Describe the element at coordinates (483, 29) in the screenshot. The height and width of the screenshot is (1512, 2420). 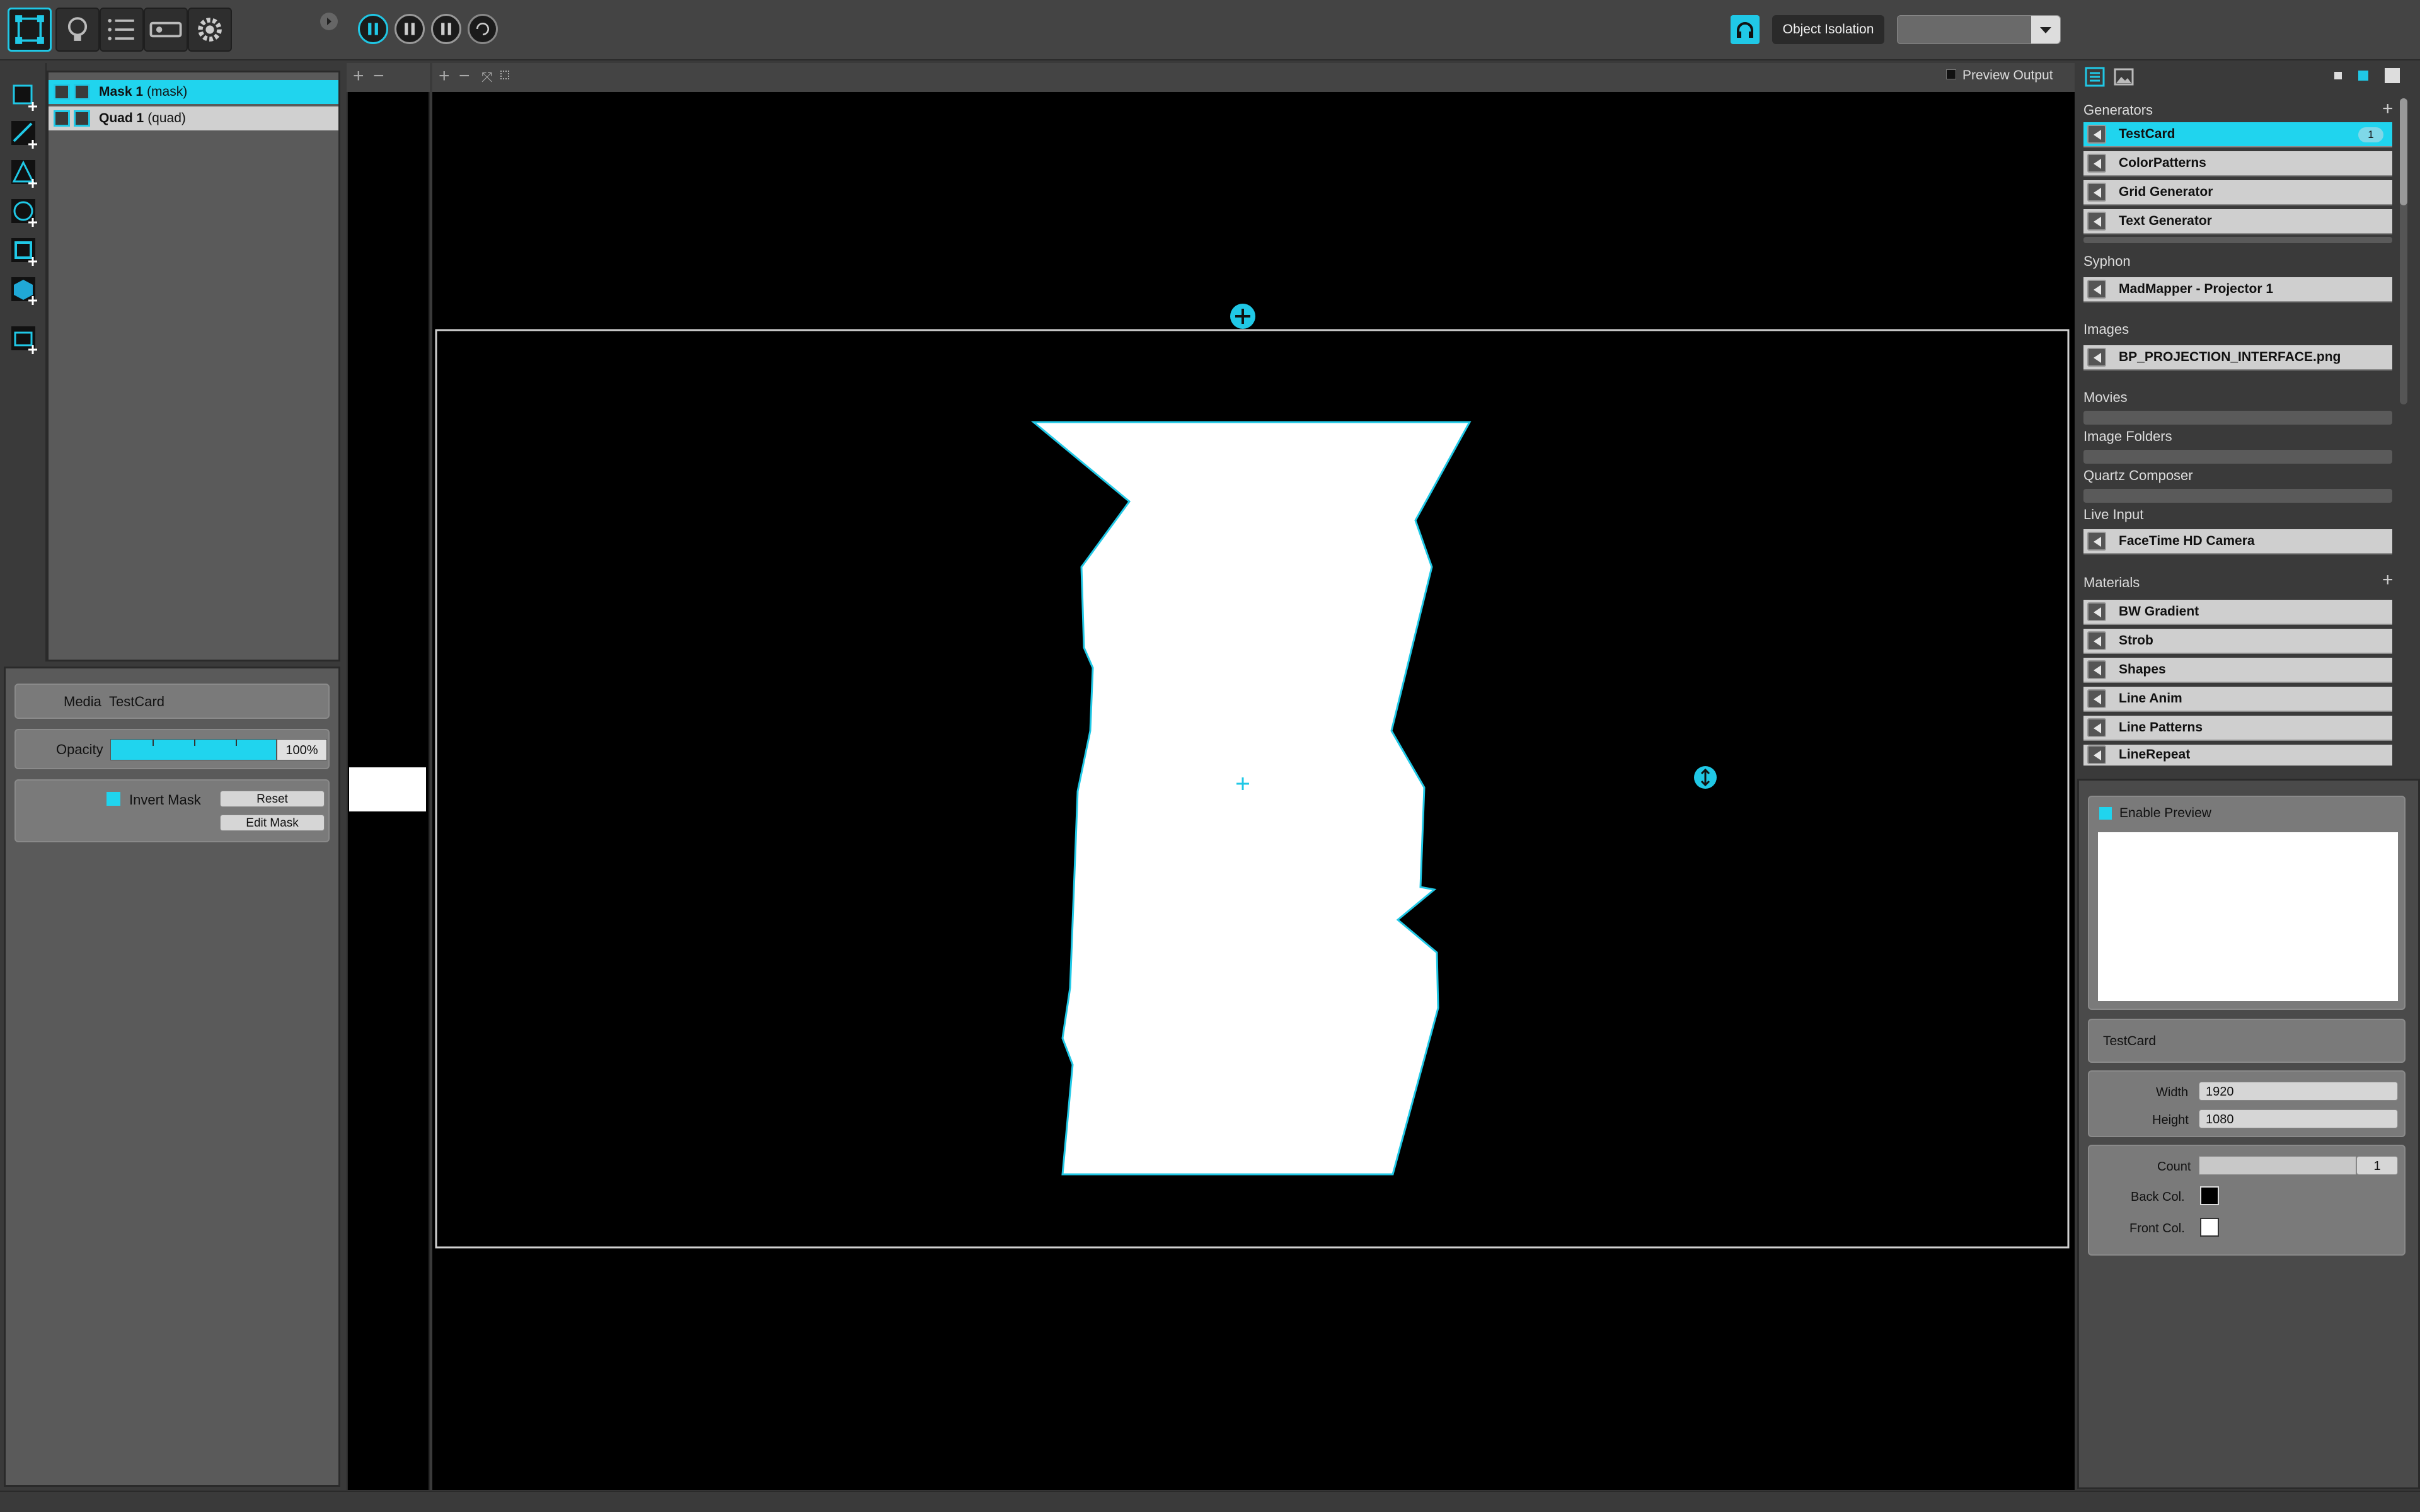
I see `restart-button` at that location.